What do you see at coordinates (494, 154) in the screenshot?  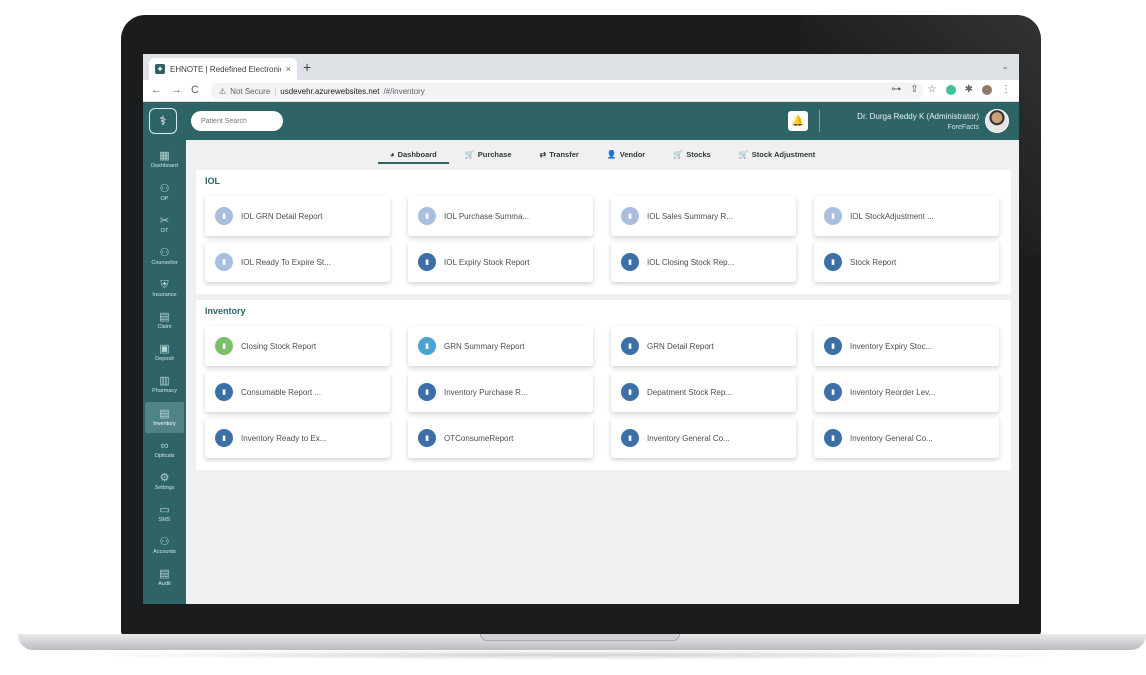 I see `tab-label: Purchase` at bounding box center [494, 154].